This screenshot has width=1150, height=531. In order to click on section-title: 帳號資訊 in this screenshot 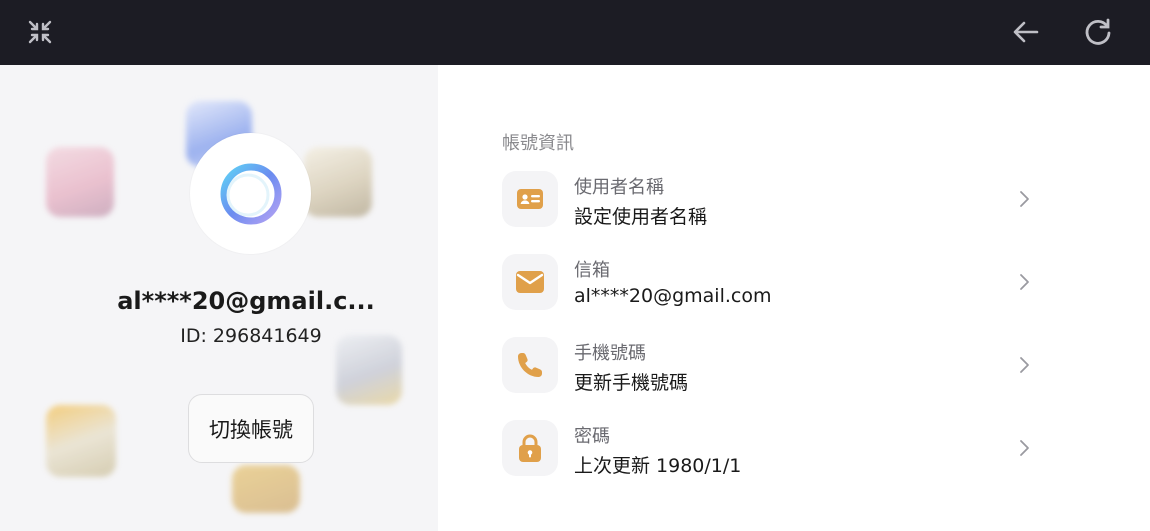, I will do `click(538, 143)`.